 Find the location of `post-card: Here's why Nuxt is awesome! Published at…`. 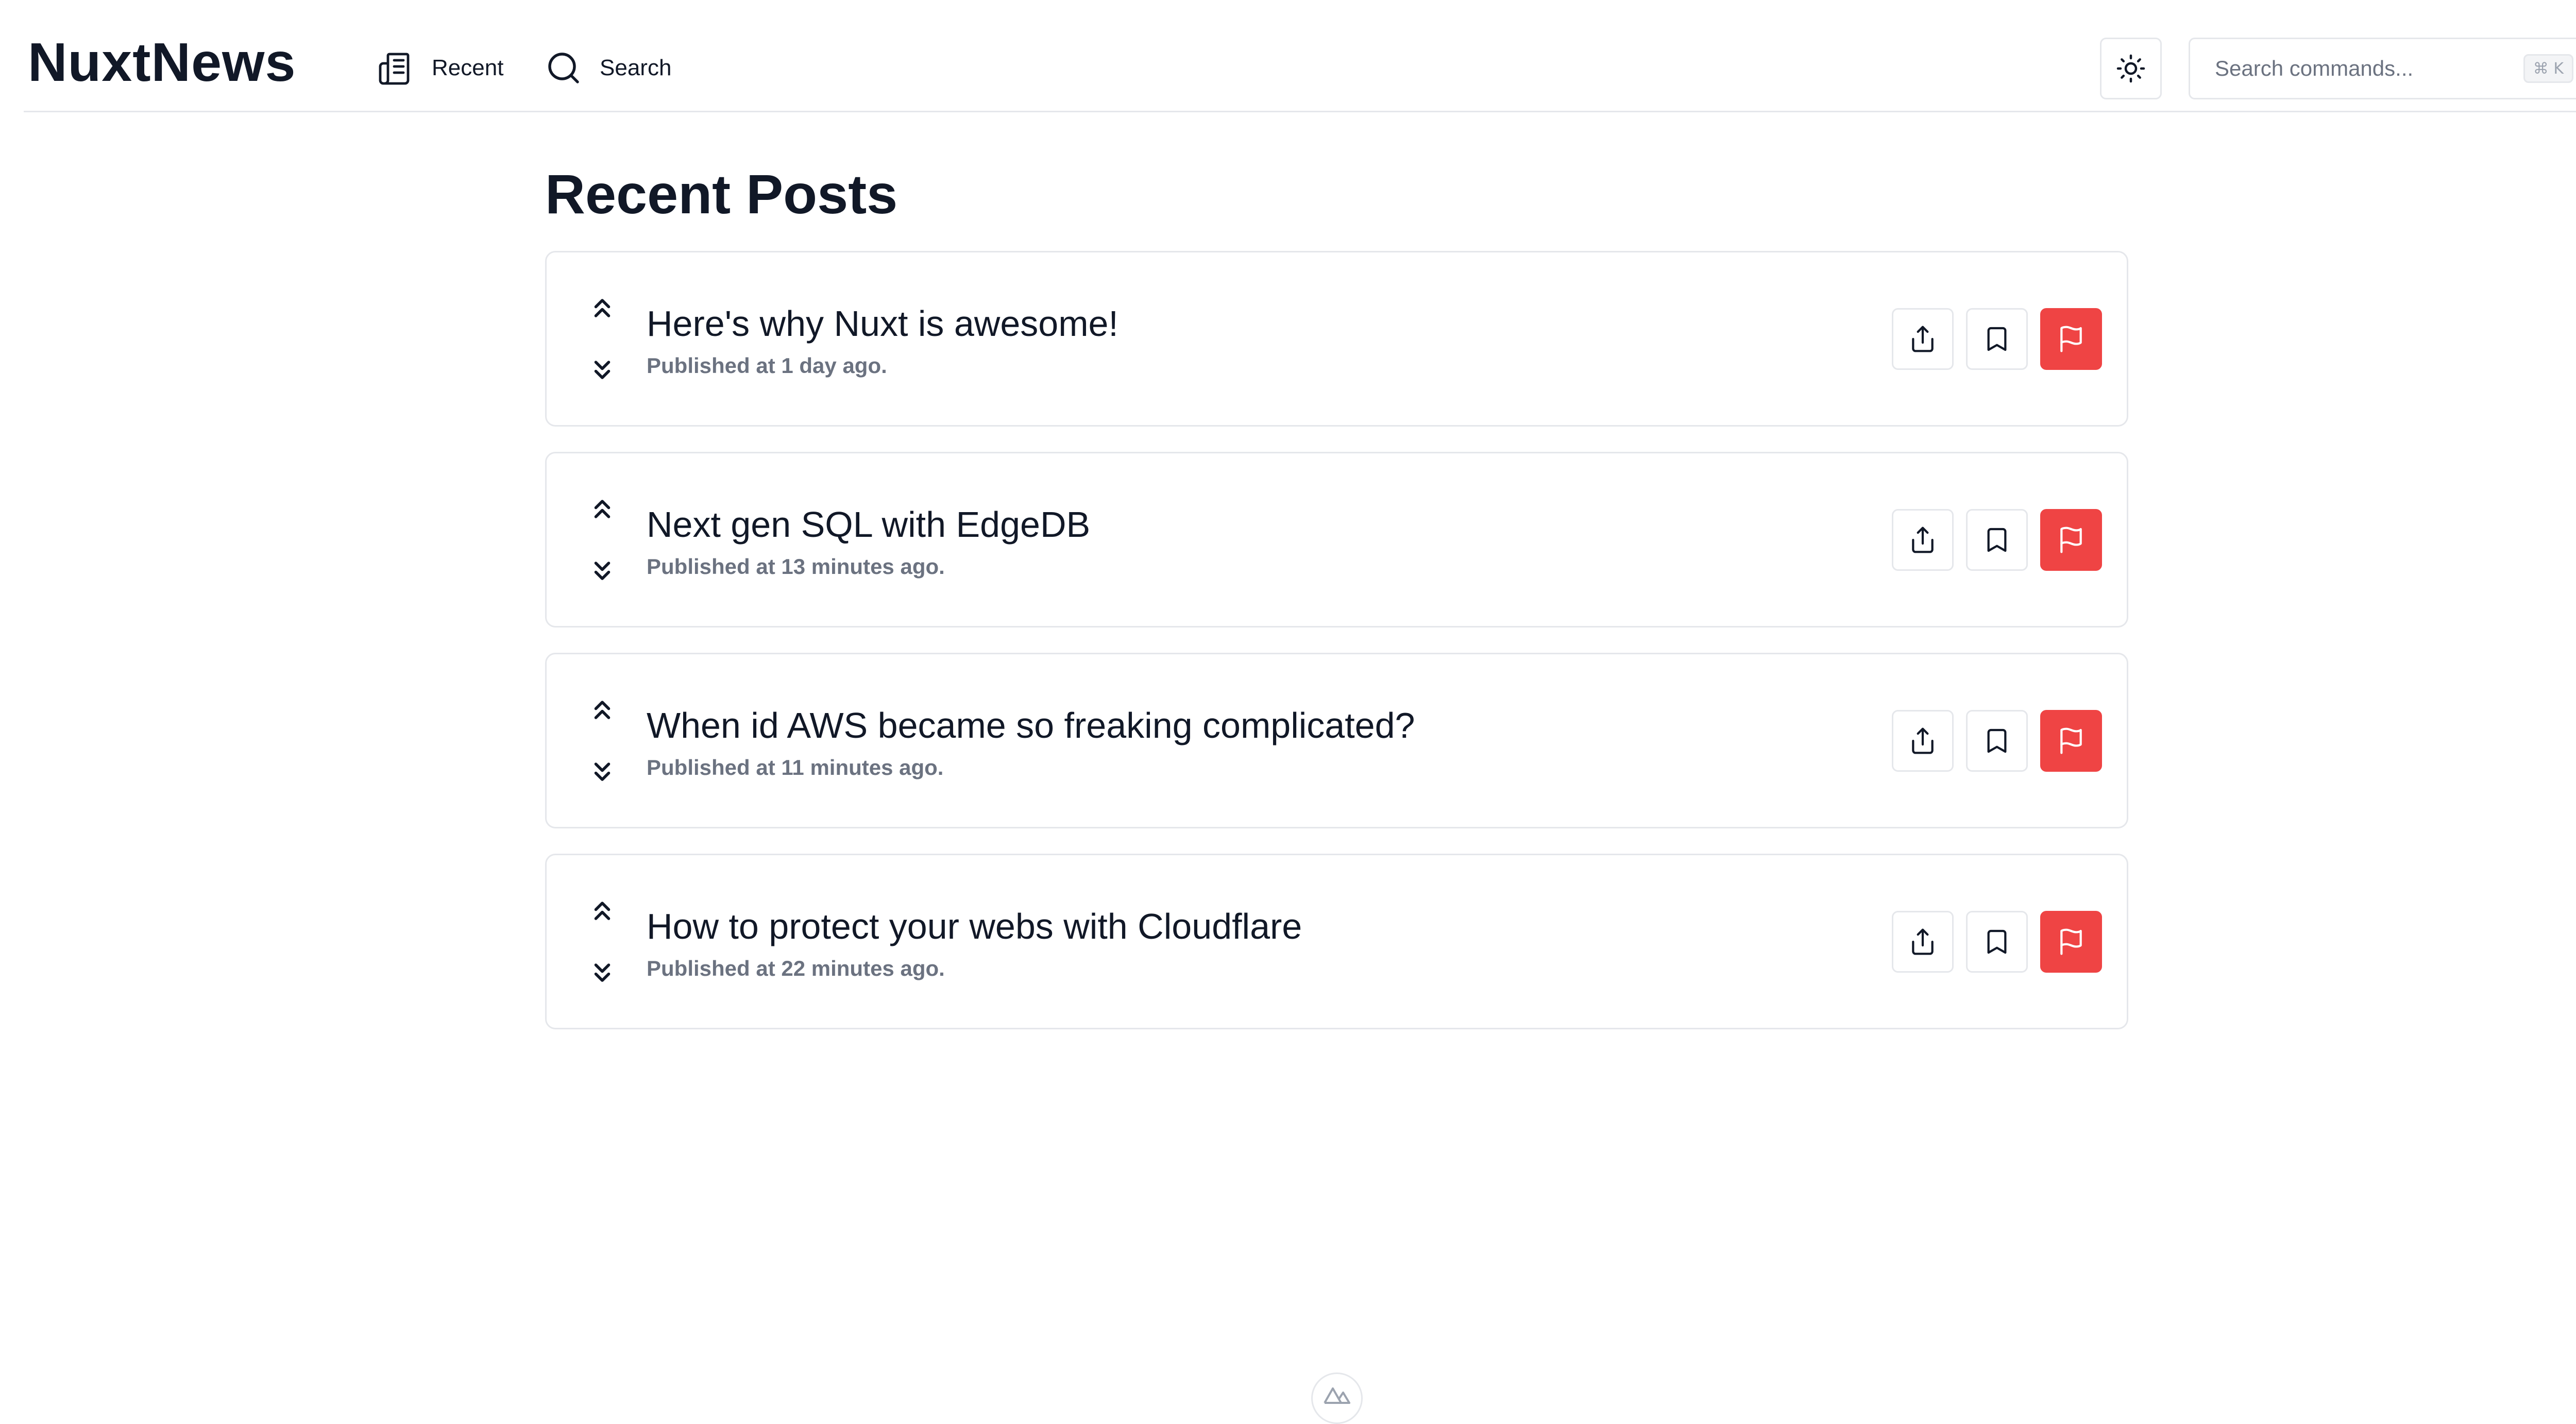

post-card: Here's why Nuxt is awesome! Published at… is located at coordinates (1337, 339).